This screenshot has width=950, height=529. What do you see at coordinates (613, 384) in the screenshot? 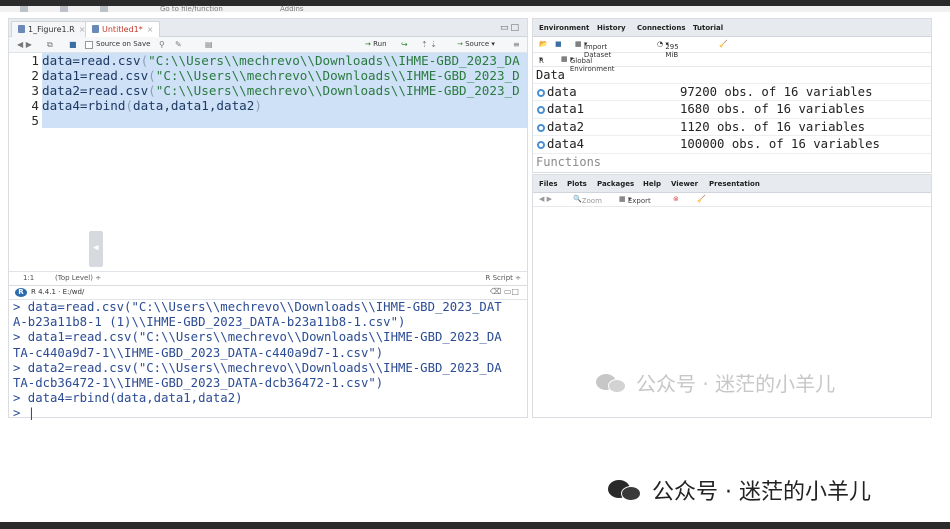
I see `wechat-icon` at bounding box center [613, 384].